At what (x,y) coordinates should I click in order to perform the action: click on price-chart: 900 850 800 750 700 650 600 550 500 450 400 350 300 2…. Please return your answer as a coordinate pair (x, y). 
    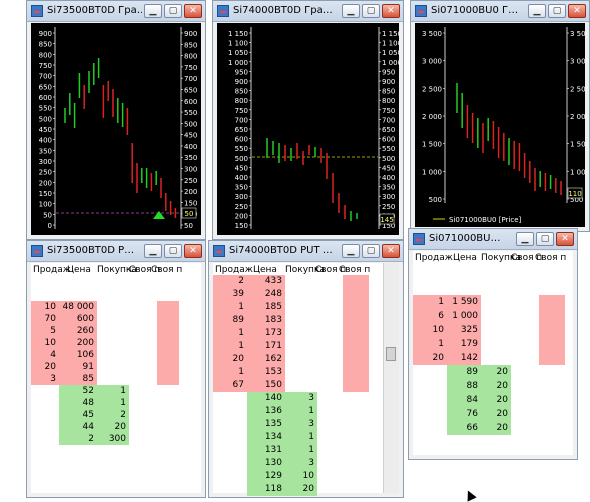
    Looking at the image, I should click on (116, 129).